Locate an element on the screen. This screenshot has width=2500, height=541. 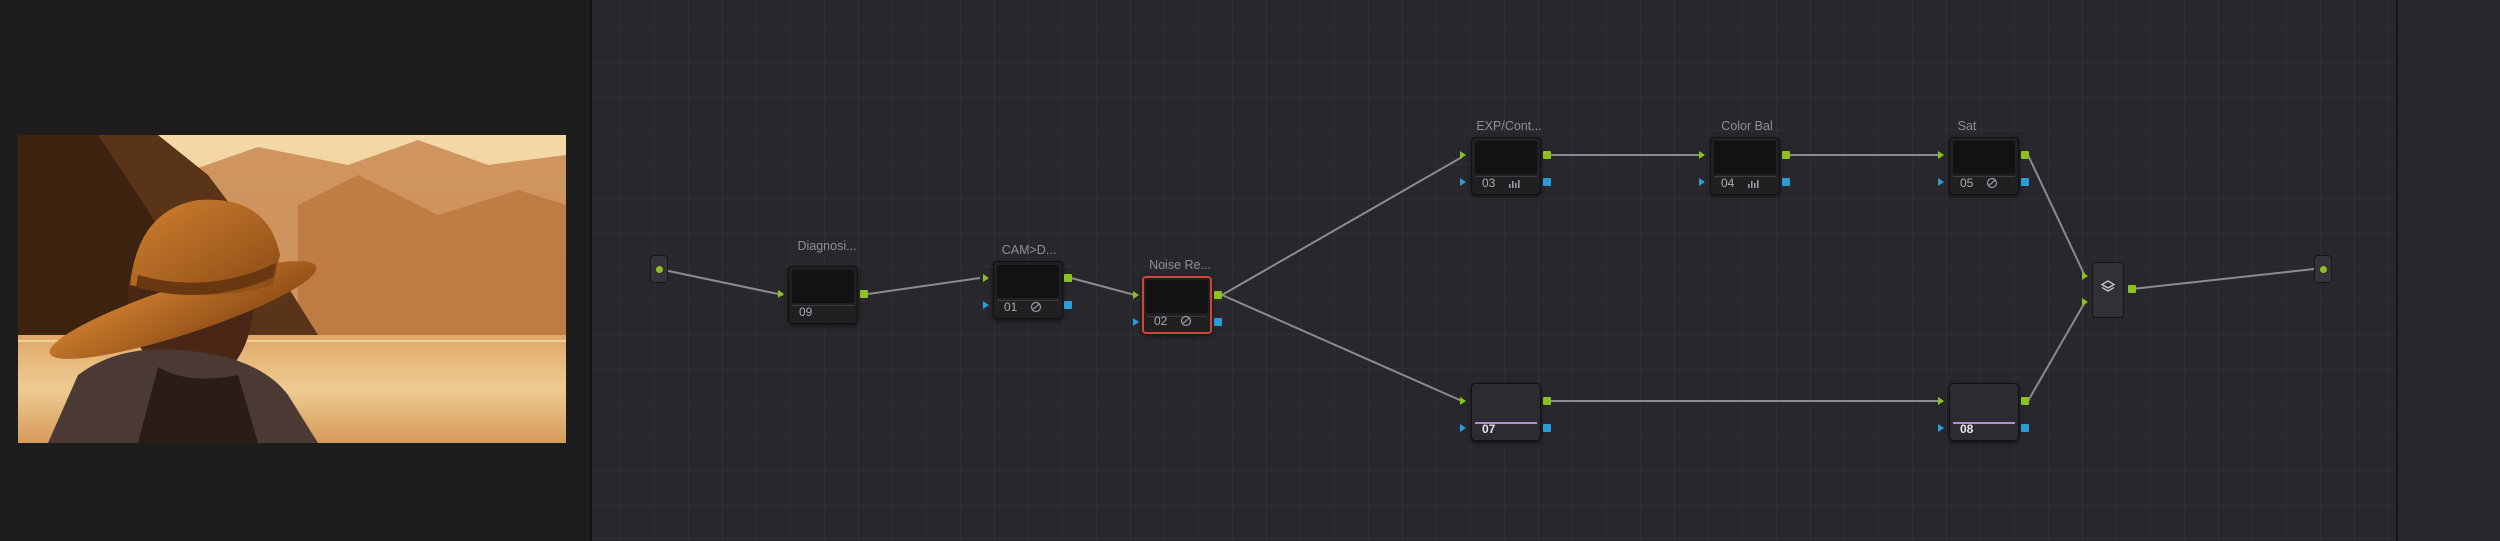
node-05-label: Sat is located at coordinates (1967, 126).